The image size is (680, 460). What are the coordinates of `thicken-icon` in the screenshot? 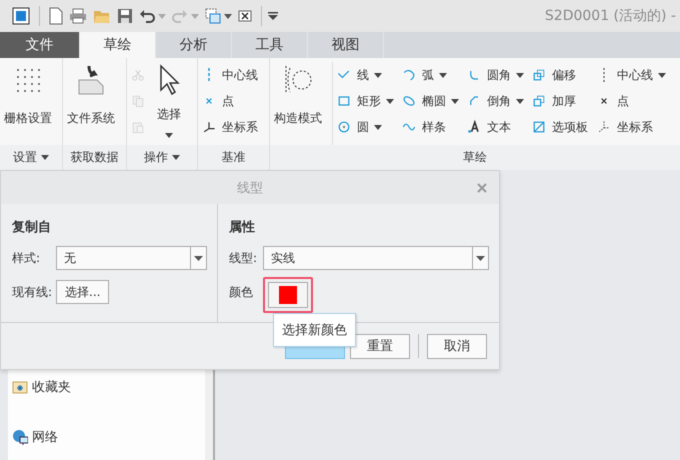 It's located at (539, 101).